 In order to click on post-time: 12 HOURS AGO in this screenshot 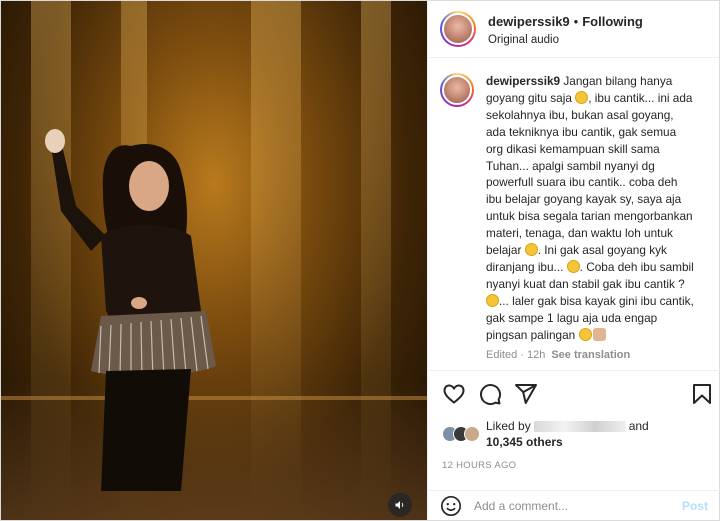, I will do `click(479, 465)`.